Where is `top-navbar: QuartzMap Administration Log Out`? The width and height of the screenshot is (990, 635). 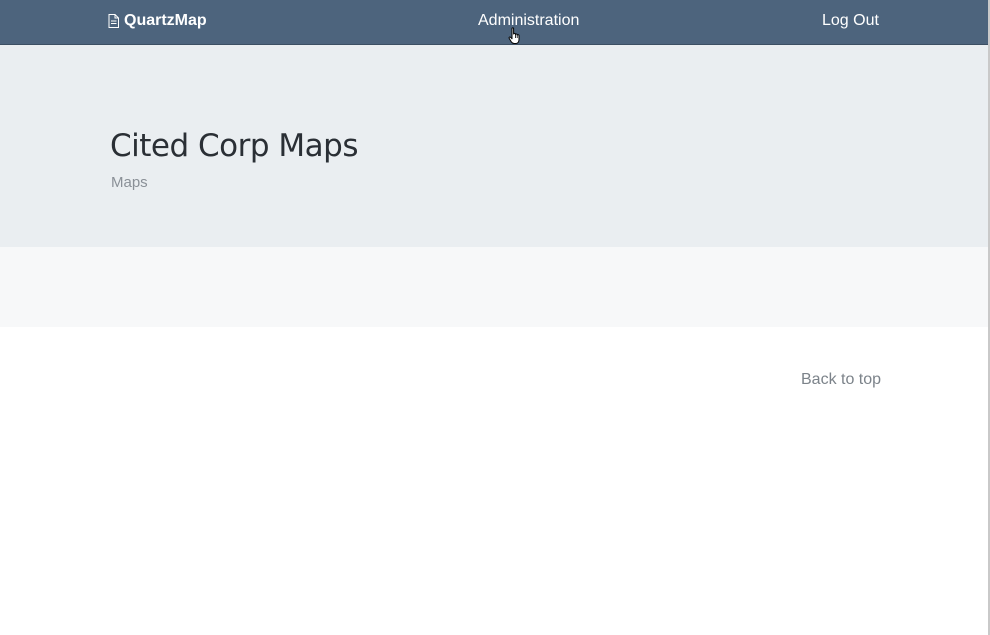 top-navbar: QuartzMap Administration Log Out is located at coordinates (494, 22).